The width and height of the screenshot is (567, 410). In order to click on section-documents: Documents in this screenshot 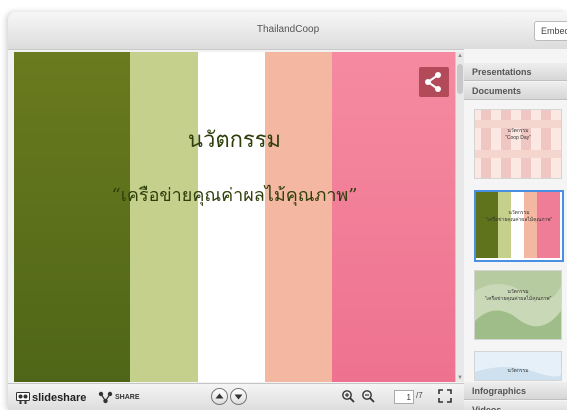, I will do `click(515, 91)`.